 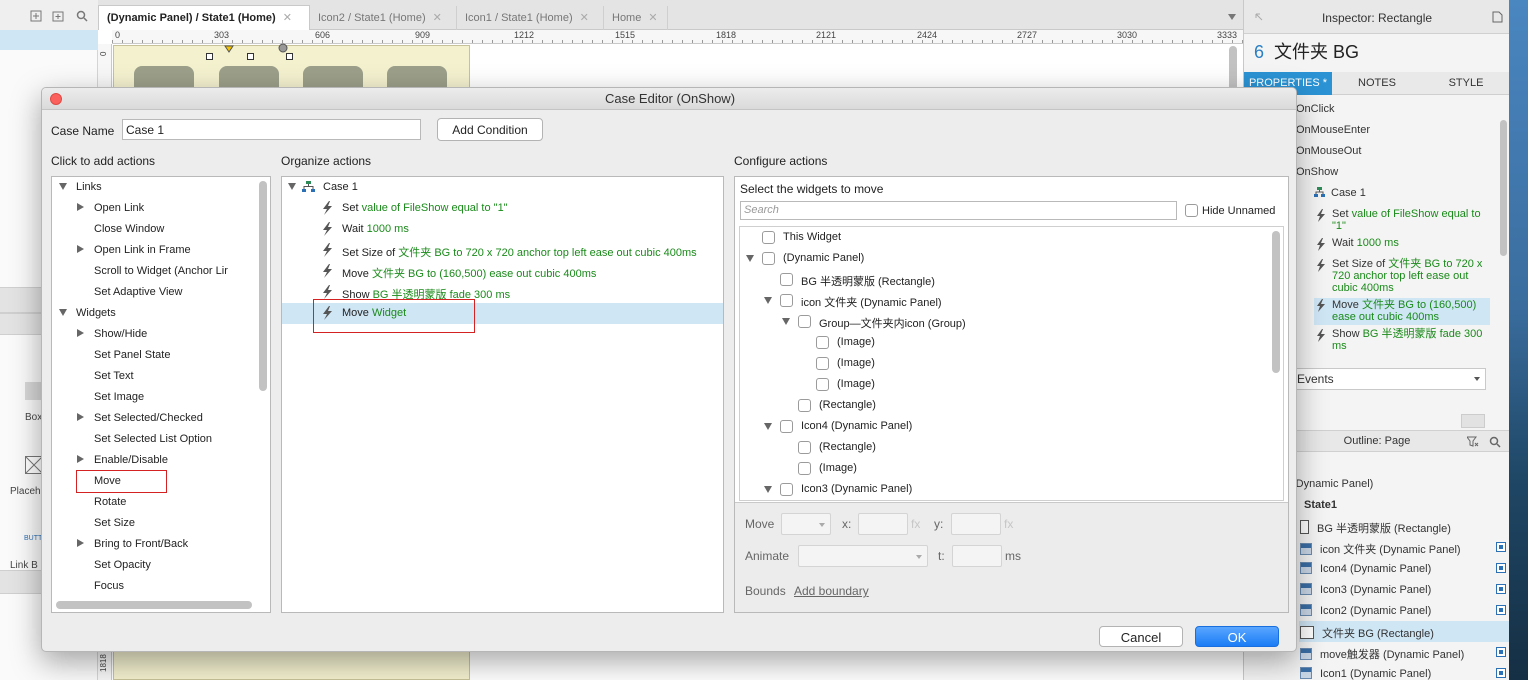 I want to click on inspector-scrollbar, so click(x=1503, y=188).